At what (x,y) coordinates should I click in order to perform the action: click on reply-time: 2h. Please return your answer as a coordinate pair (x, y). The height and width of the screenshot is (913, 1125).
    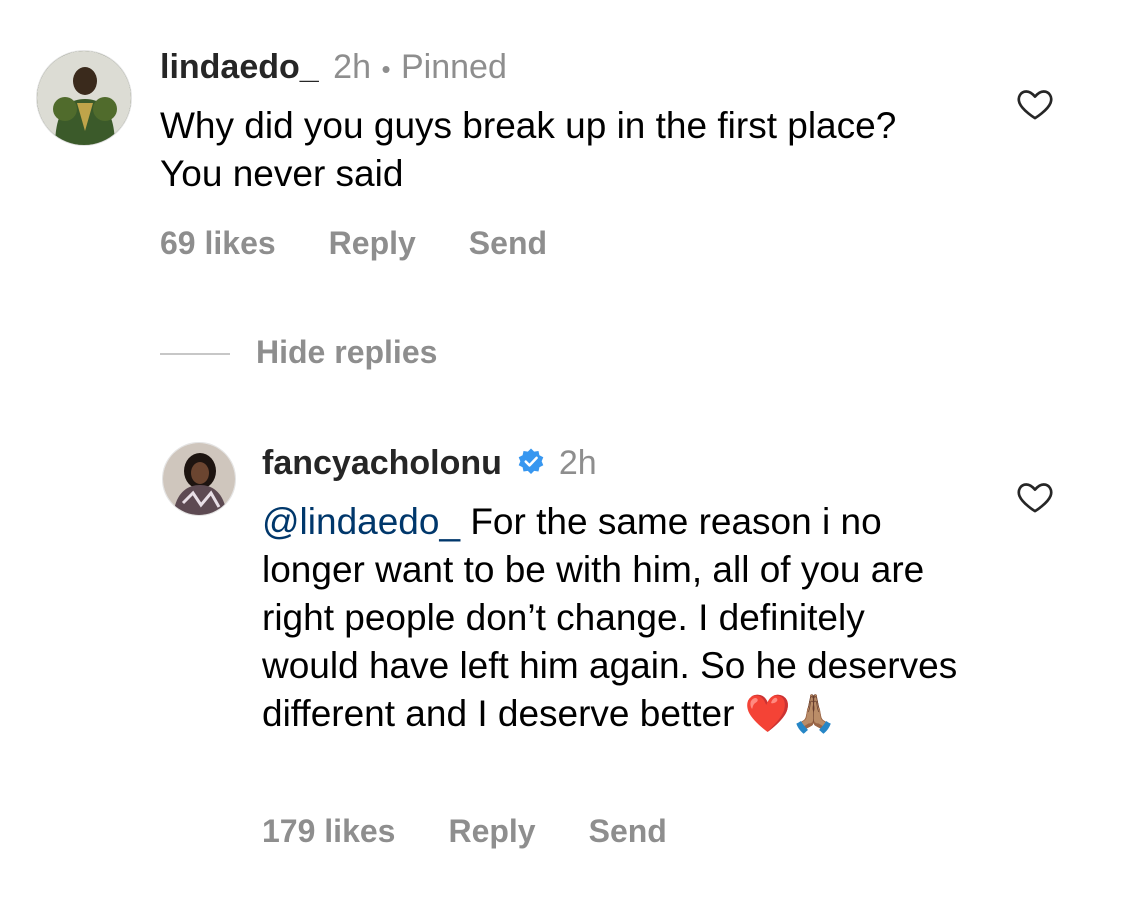
    Looking at the image, I should click on (577, 463).